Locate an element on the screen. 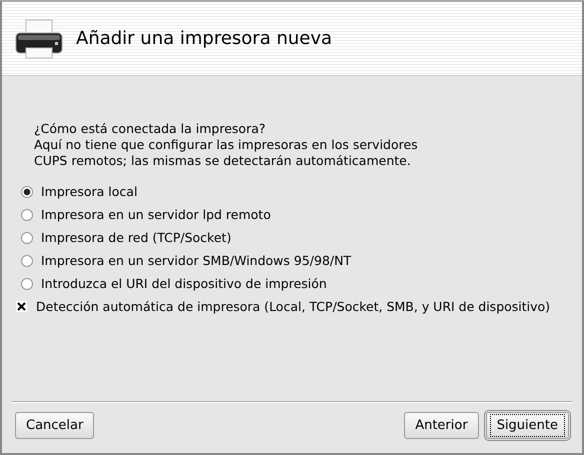  radio-label: Impresora en un servidor lpd remoto is located at coordinates (156, 214).